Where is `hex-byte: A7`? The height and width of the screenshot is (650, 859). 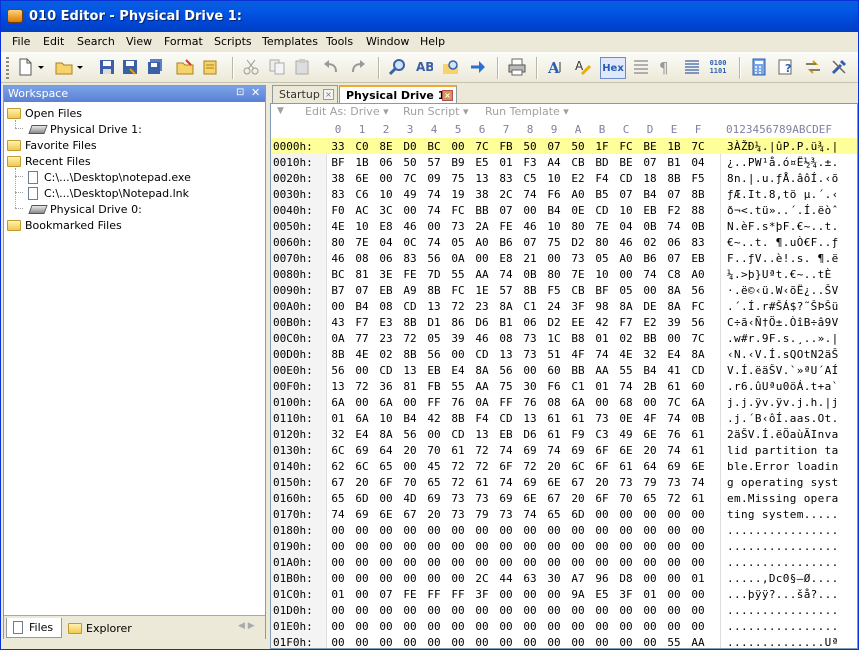
hex-byte: A7 is located at coordinates (578, 578).